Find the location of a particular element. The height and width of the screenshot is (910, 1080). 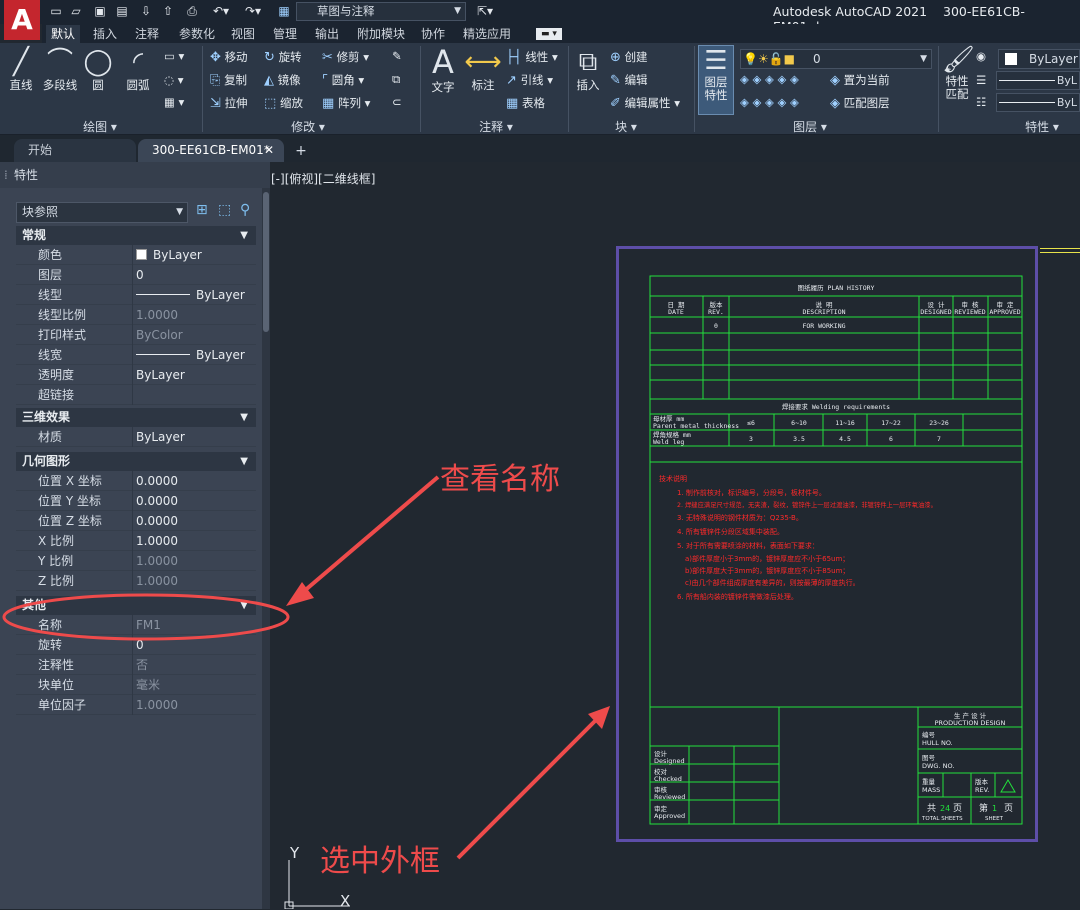

layer-properties-button: ☰ 图层 特性 is located at coordinates (716, 80).